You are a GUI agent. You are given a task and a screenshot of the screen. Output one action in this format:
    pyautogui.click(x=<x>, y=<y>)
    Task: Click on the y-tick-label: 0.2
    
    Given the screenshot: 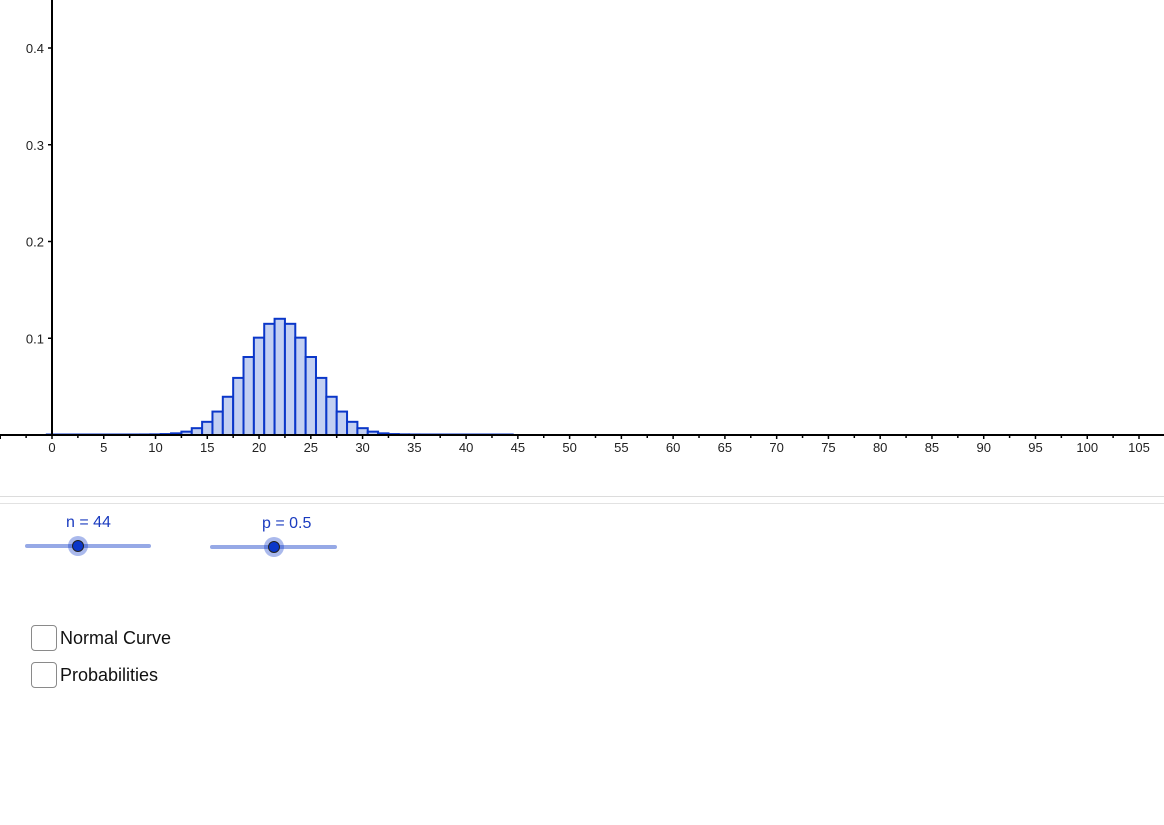 What is the action you would take?
    pyautogui.click(x=35, y=242)
    